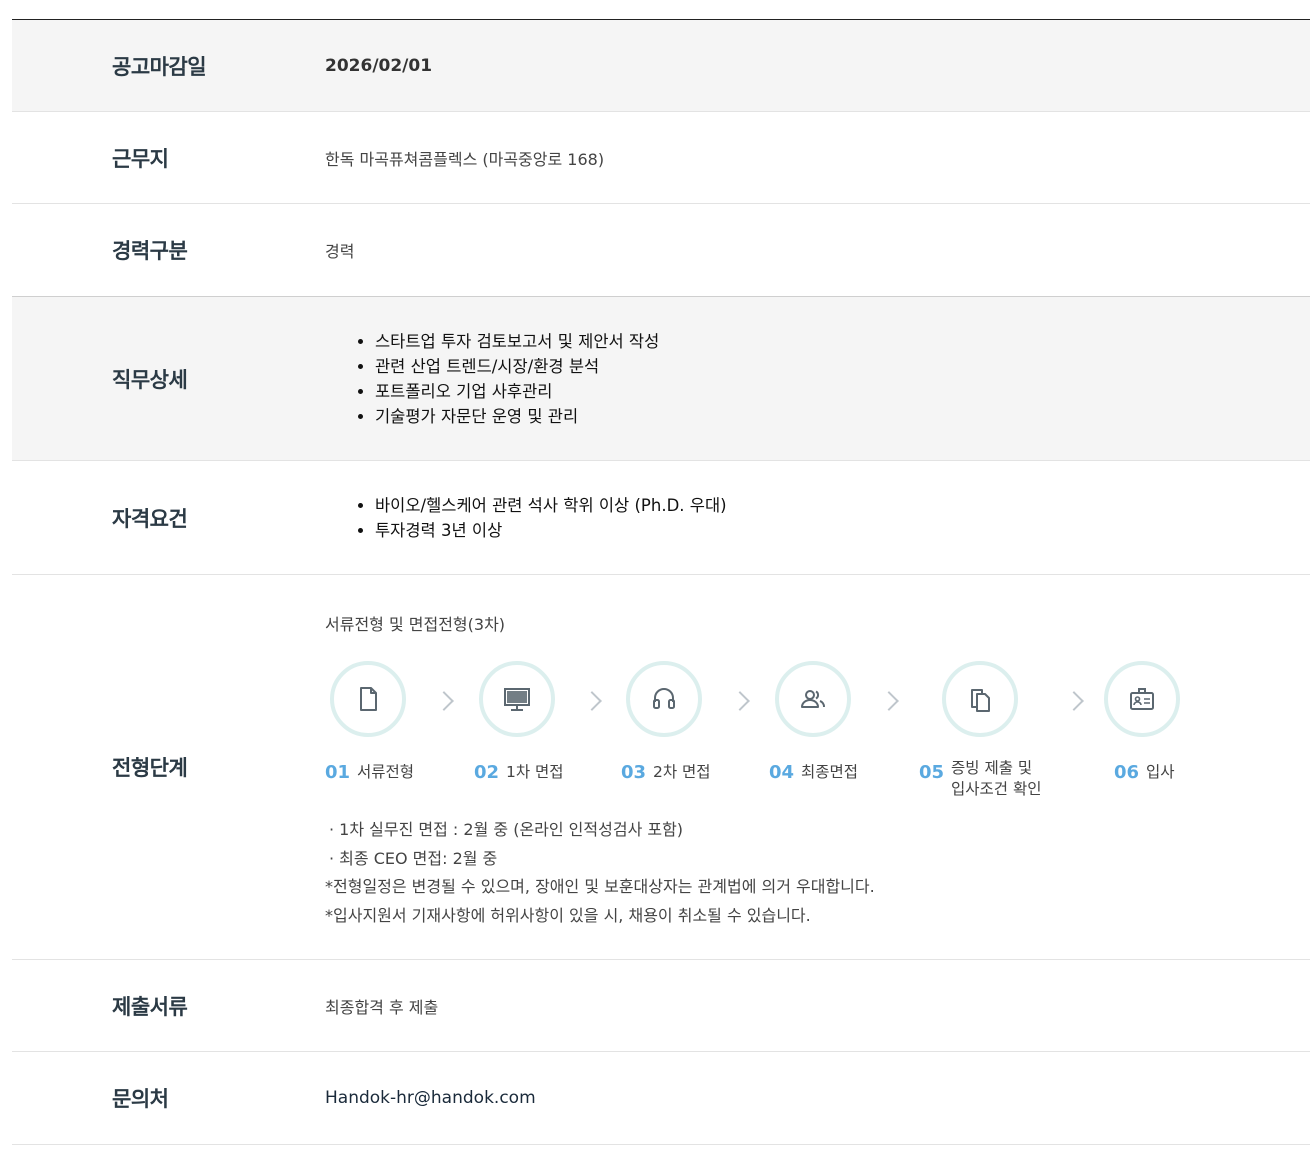 This screenshot has height=1163, width=1310. I want to click on headset-icon, so click(664, 698).